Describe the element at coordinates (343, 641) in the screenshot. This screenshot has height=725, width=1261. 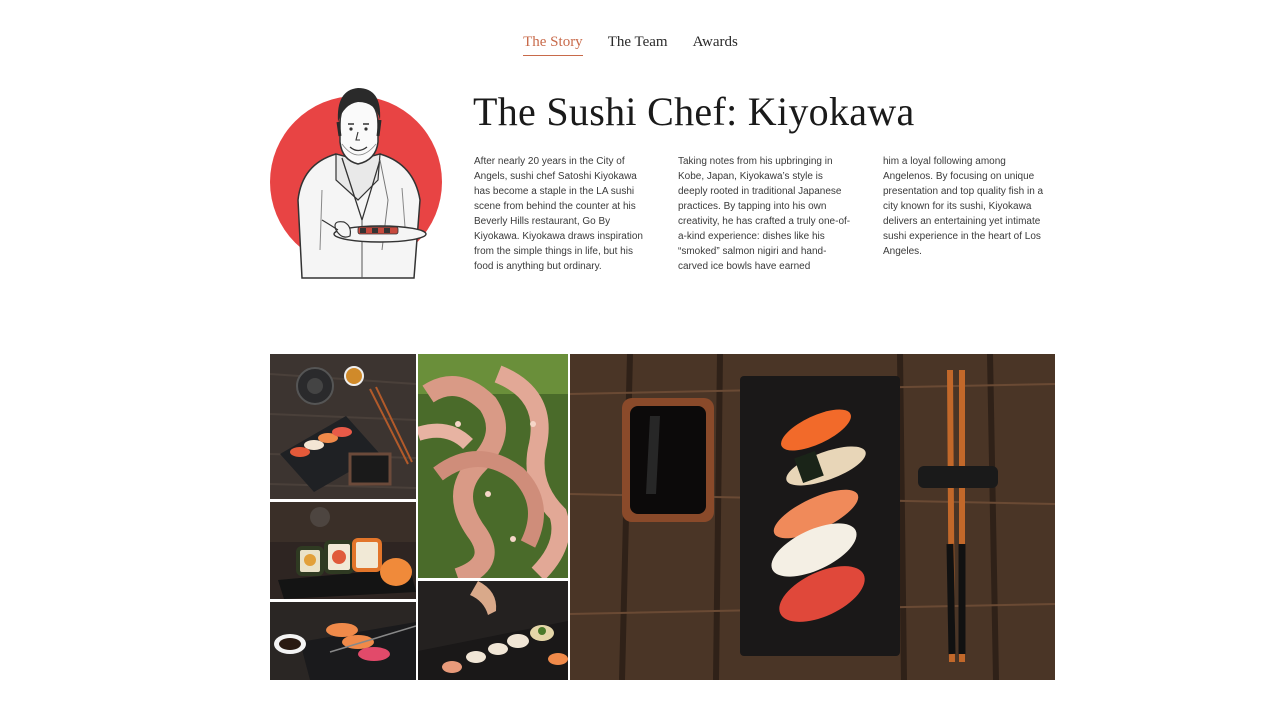
I see `nigiri-soy-photo` at that location.